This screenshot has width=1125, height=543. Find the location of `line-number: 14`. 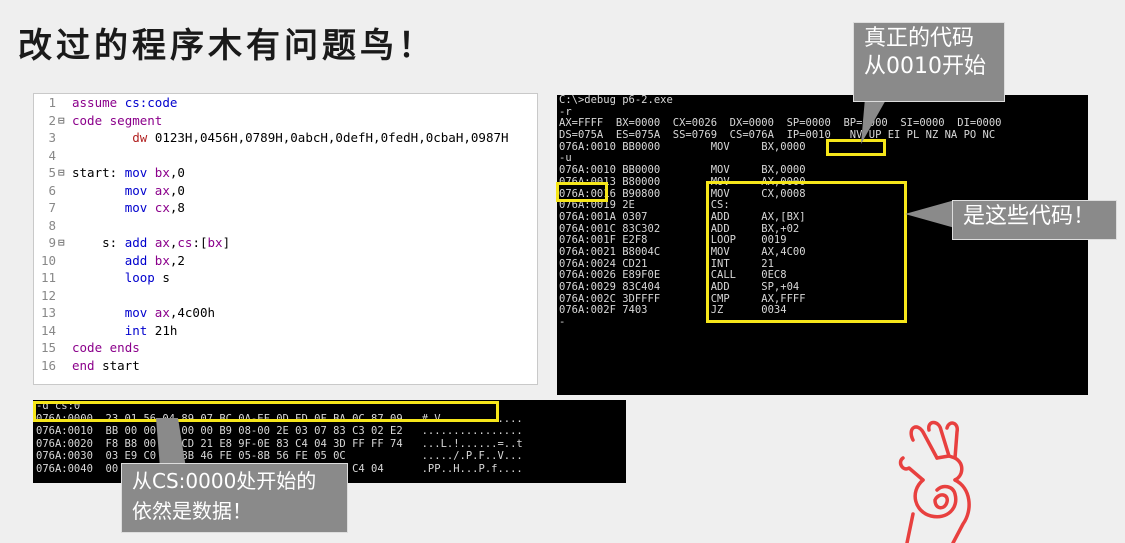

line-number: 14 is located at coordinates (48, 330).